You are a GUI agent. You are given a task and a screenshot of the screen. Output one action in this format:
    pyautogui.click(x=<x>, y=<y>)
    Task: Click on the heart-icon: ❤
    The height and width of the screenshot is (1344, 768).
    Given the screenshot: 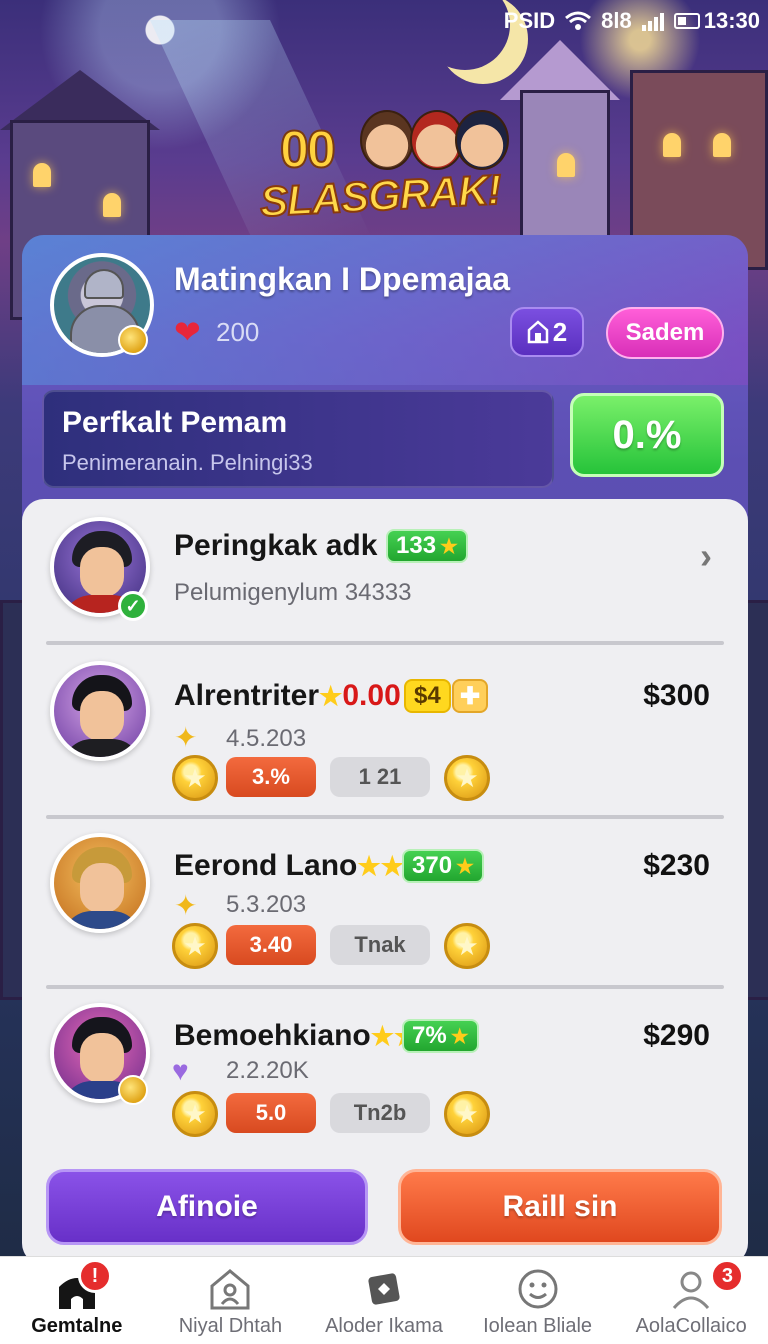 What is the action you would take?
    pyautogui.click(x=187, y=332)
    